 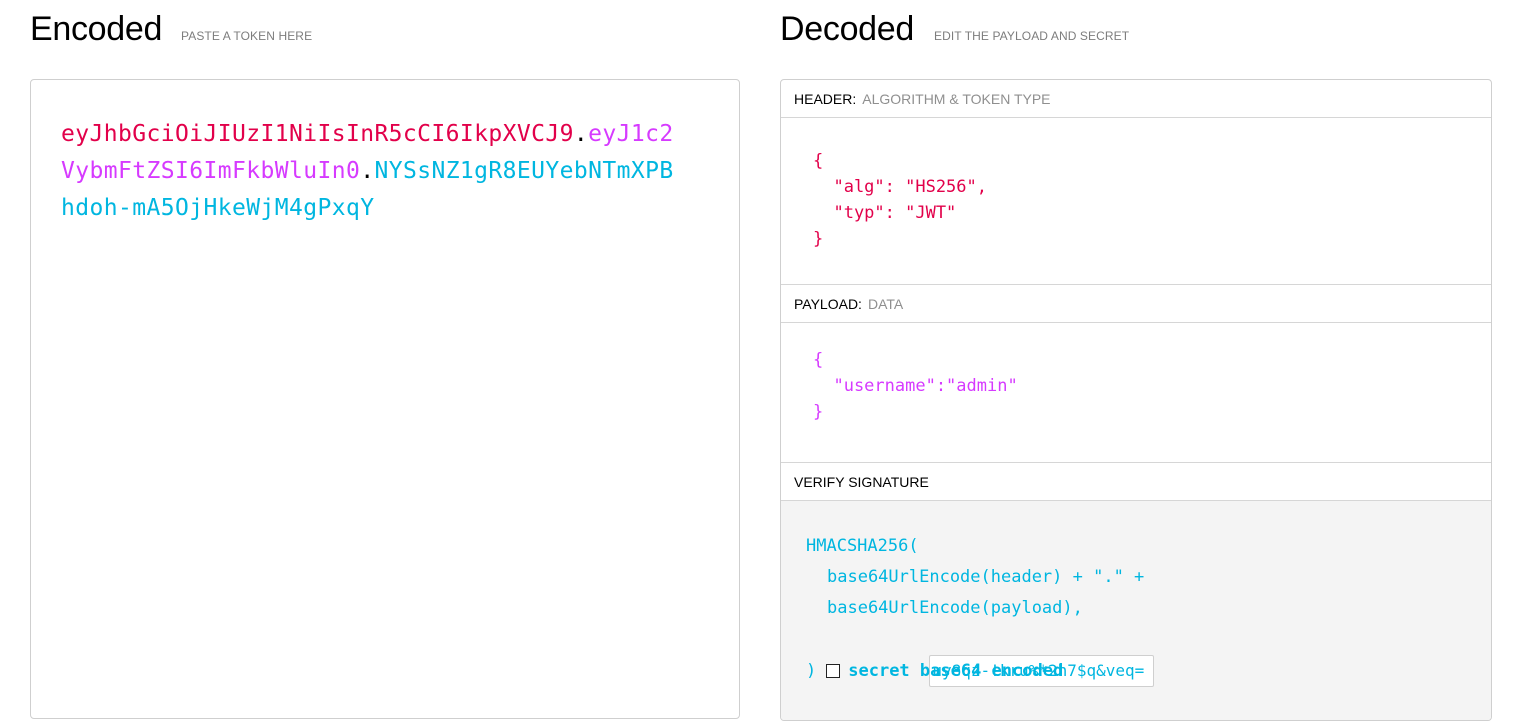 What do you see at coordinates (825, 98) in the screenshot?
I see `header-section-label: HEADER:` at bounding box center [825, 98].